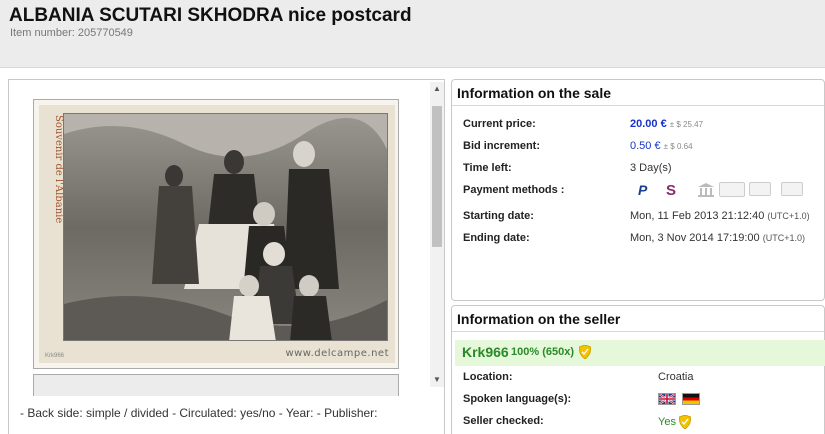 This screenshot has height=434, width=825. I want to click on english-flag-icon, so click(667, 399).